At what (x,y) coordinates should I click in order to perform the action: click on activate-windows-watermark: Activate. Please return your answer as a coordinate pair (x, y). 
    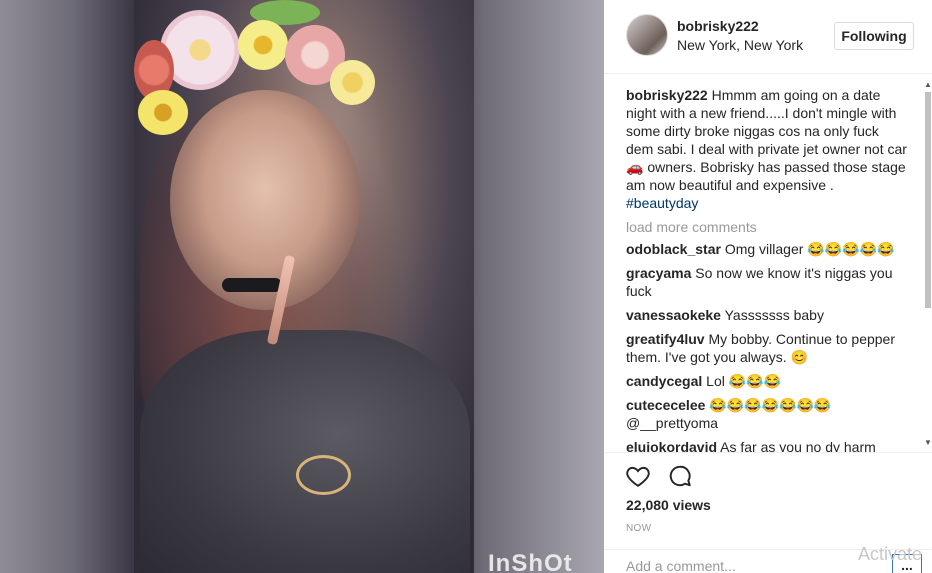
    Looking at the image, I should click on (890, 554).